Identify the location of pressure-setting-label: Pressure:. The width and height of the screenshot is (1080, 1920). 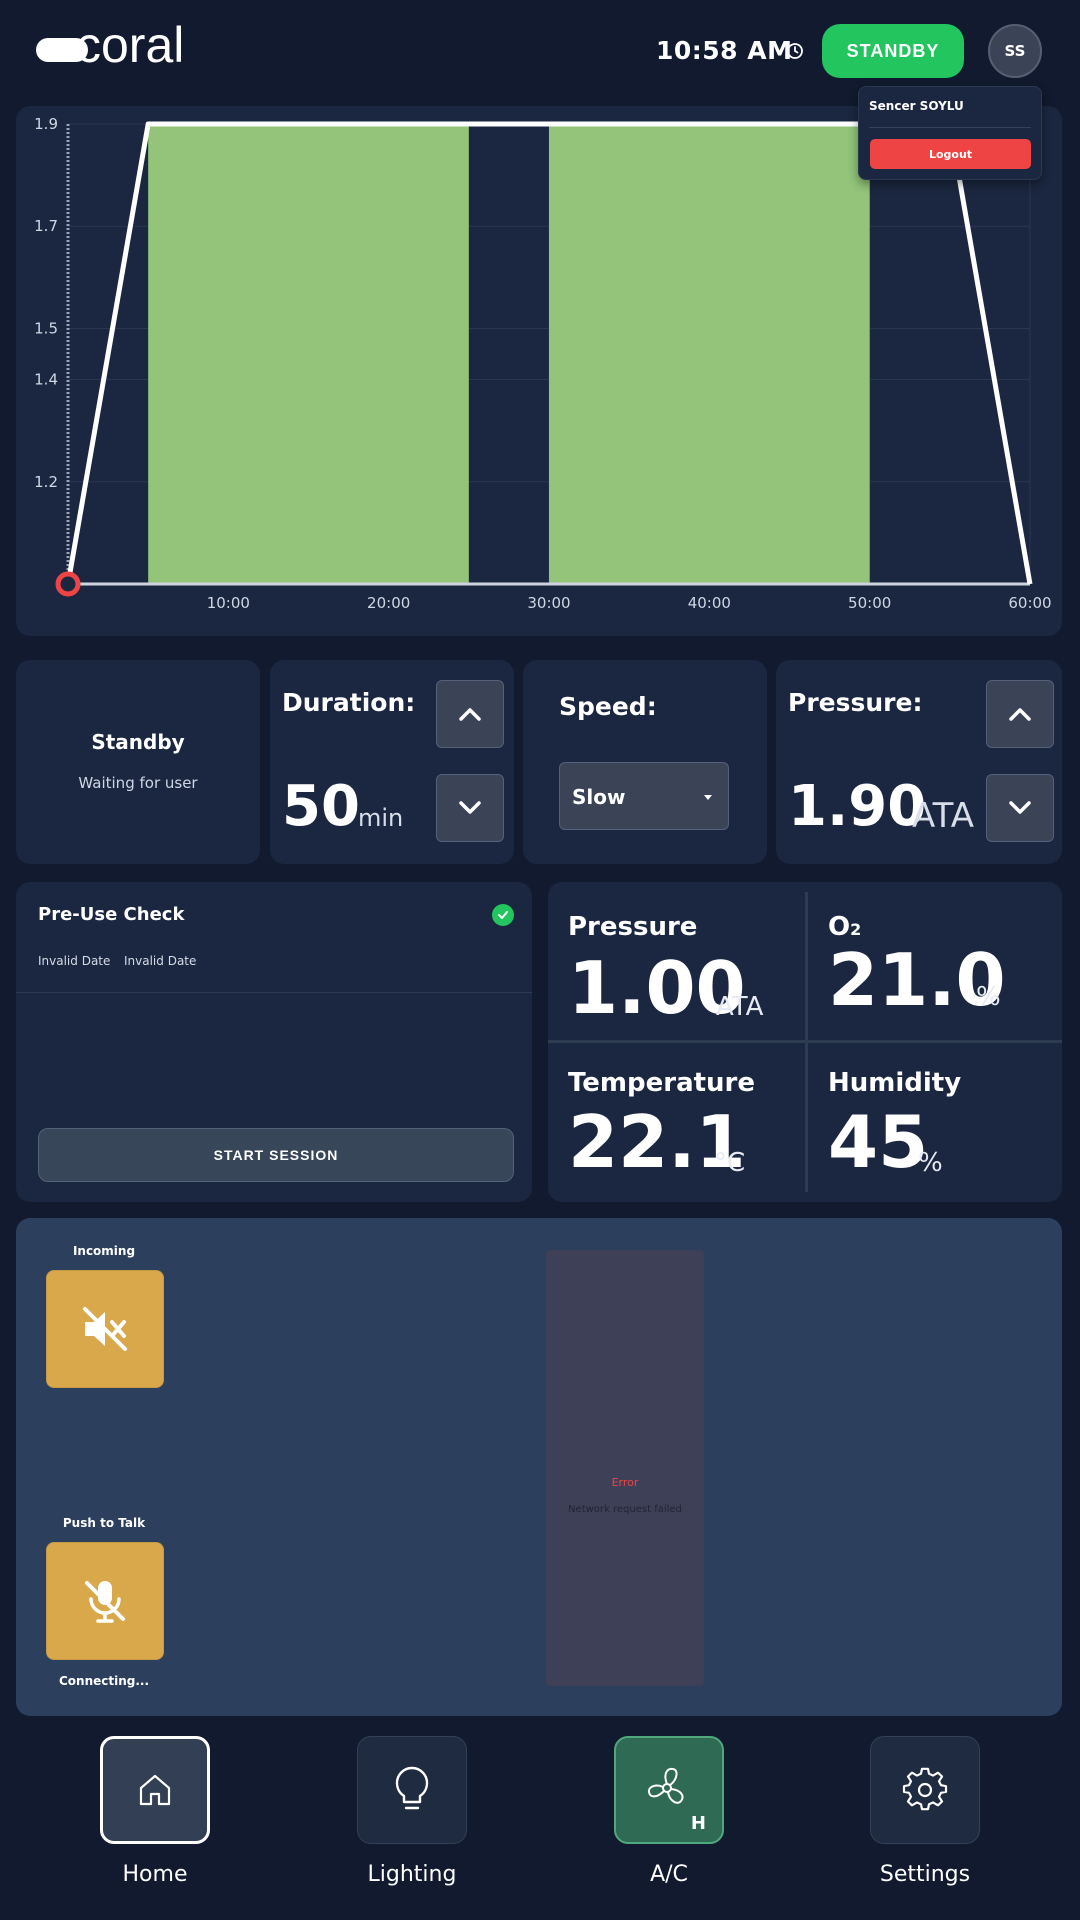
(855, 702).